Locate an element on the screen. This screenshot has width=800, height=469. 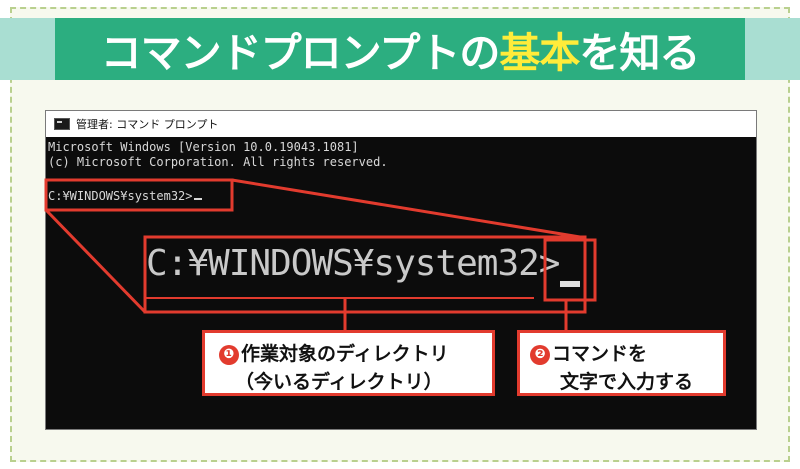
callout-text: 文字で入力する is located at coordinates (627, 382).